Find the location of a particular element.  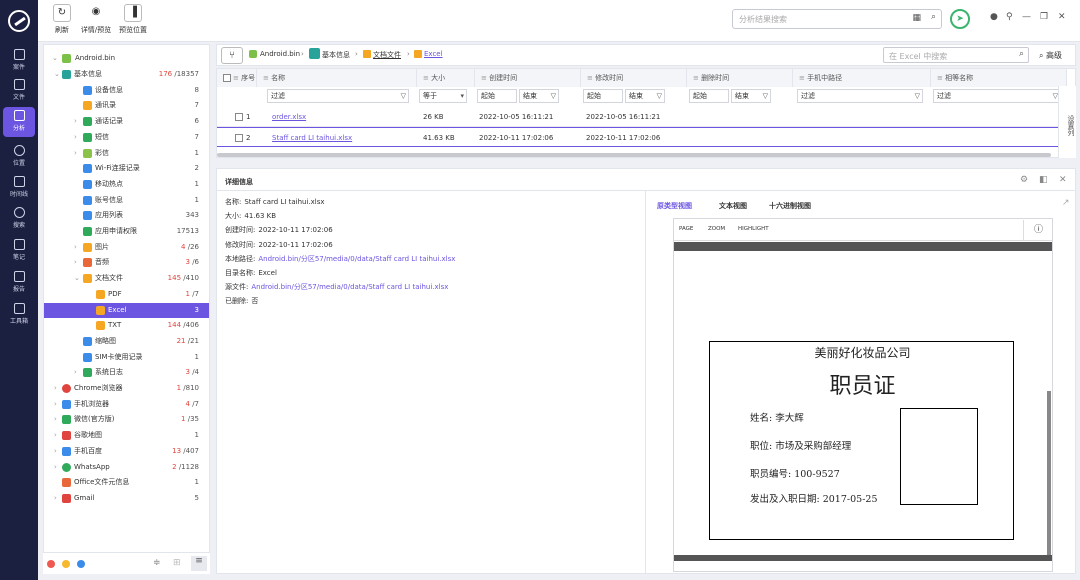

search-icon: ⌕ is located at coordinates (933, 17).